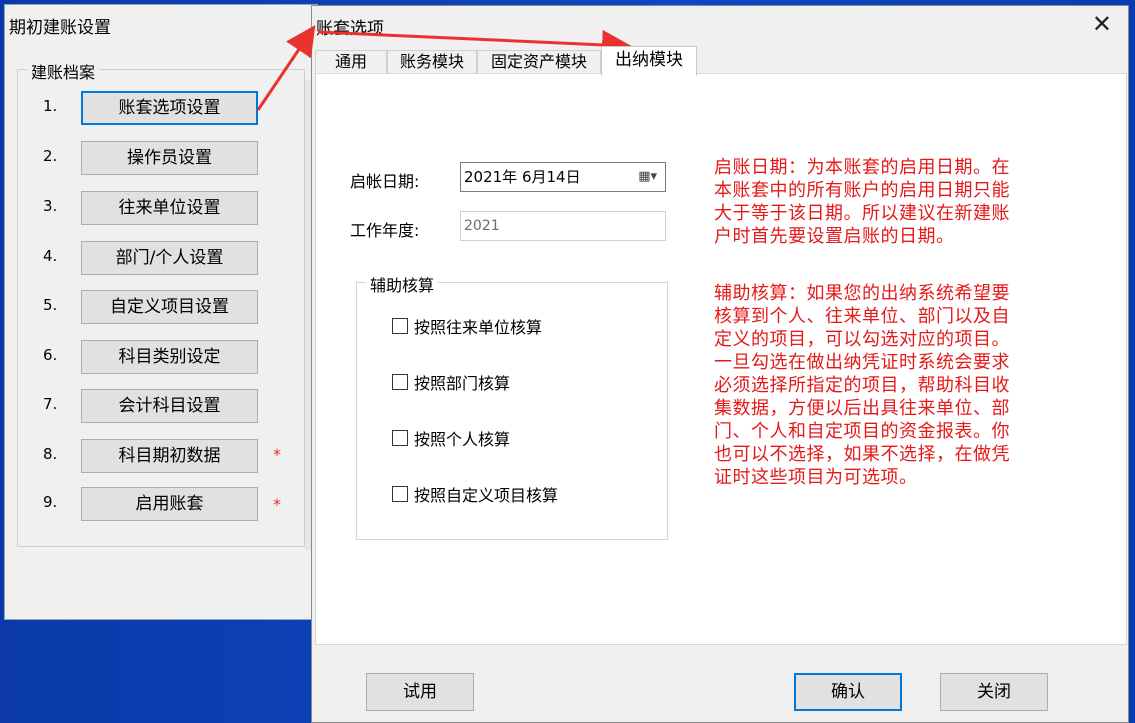 This screenshot has width=1135, height=723. Describe the element at coordinates (539, 62) in the screenshot. I see `tab-fixed-assets: 固定资产模块` at that location.